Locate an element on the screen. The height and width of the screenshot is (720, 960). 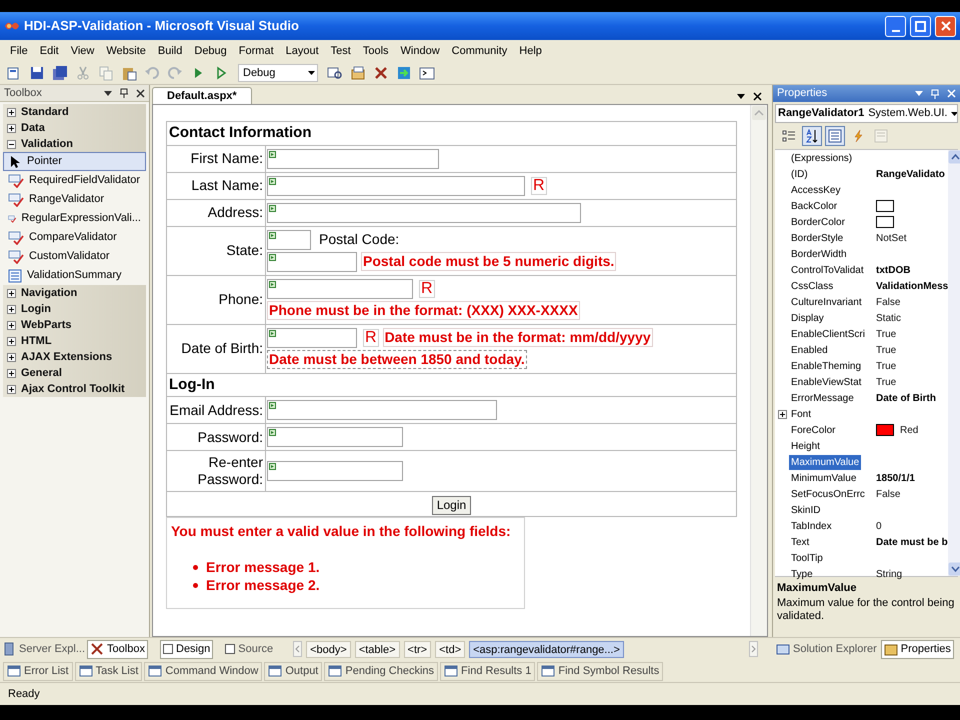
property-name: Display is located at coordinates (807, 318).